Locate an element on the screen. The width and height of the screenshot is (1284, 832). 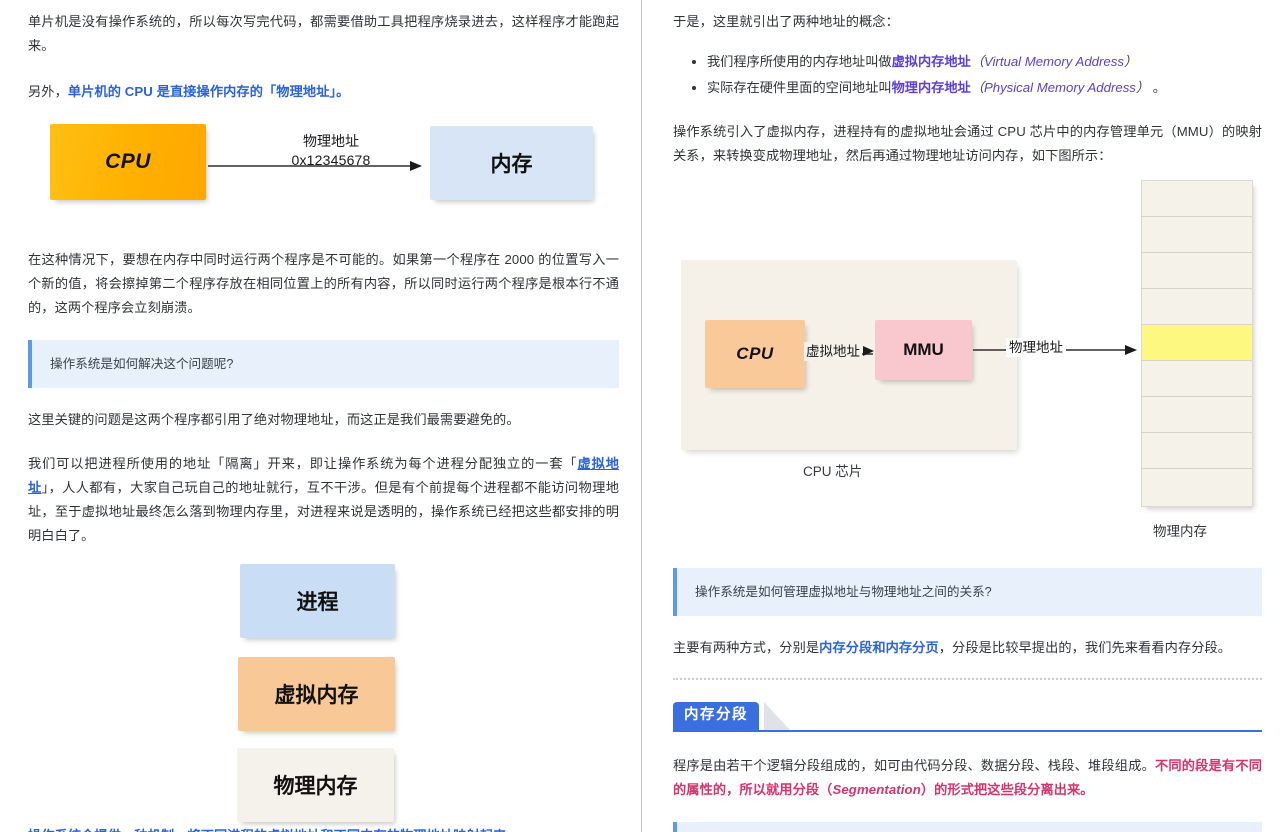
highlight-mapping: 操作系统会提供一种机制，将不同进程的虚拟地址和不同内存的物理地址映射起来。 is located at coordinates (274, 830).